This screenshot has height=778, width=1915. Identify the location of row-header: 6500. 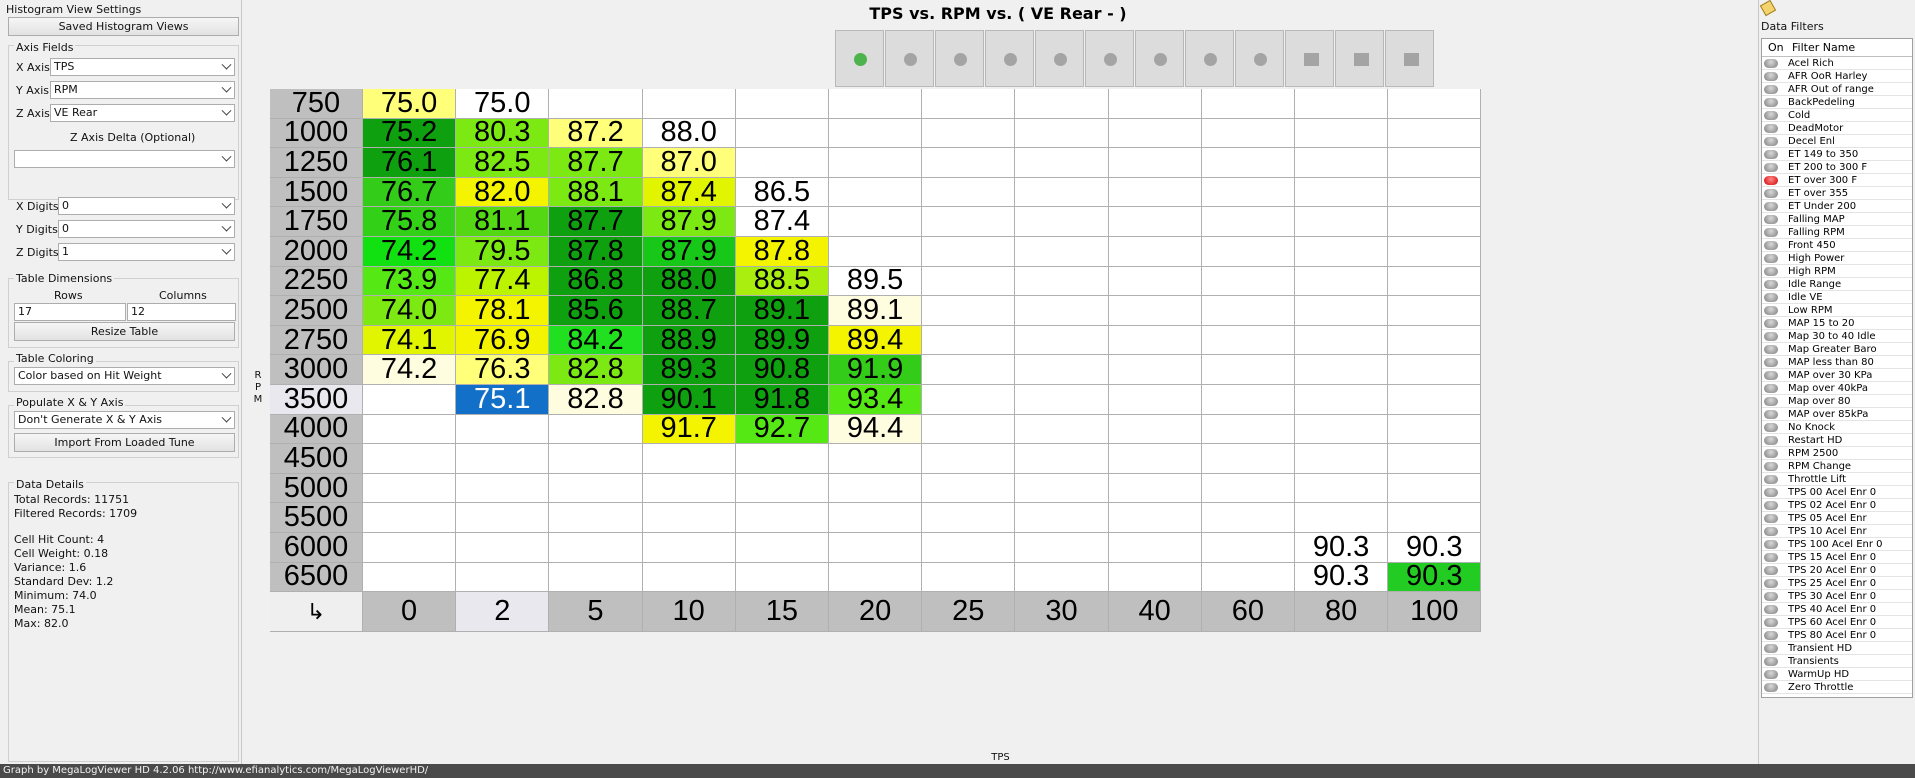
(316, 576).